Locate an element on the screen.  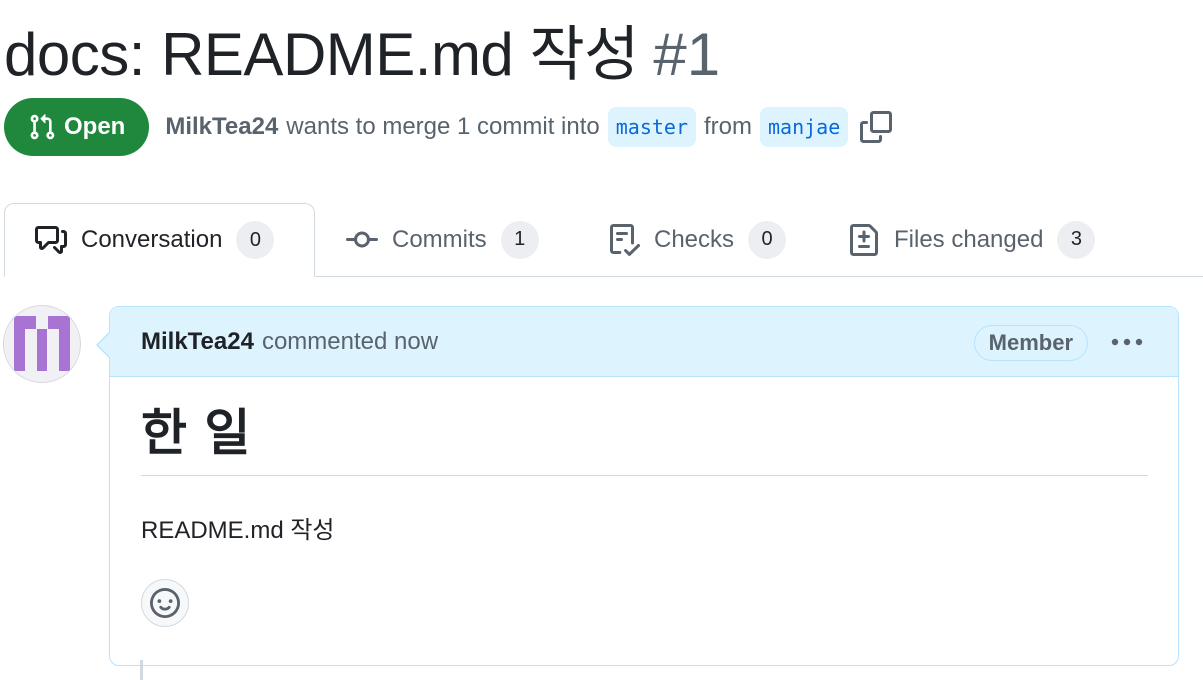
pr-state-label: Open is located at coordinates (95, 126).